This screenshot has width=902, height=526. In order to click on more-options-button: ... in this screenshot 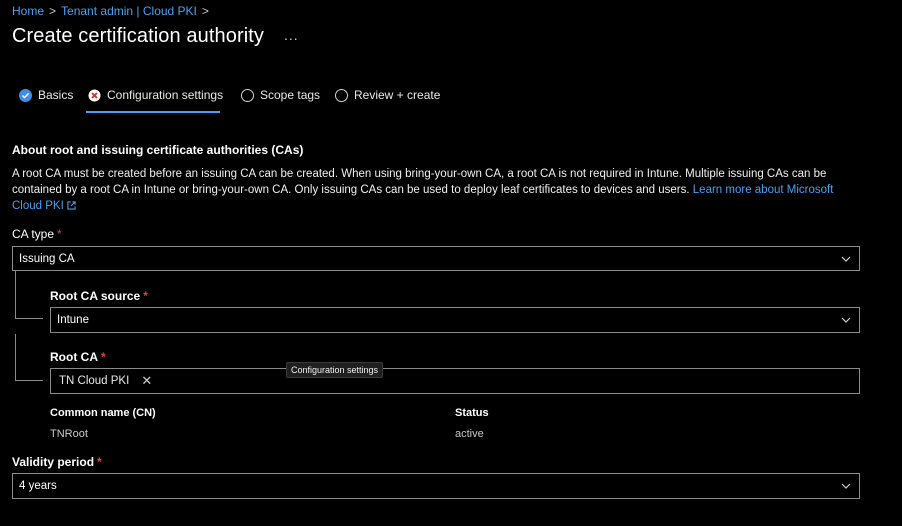, I will do `click(291, 35)`.